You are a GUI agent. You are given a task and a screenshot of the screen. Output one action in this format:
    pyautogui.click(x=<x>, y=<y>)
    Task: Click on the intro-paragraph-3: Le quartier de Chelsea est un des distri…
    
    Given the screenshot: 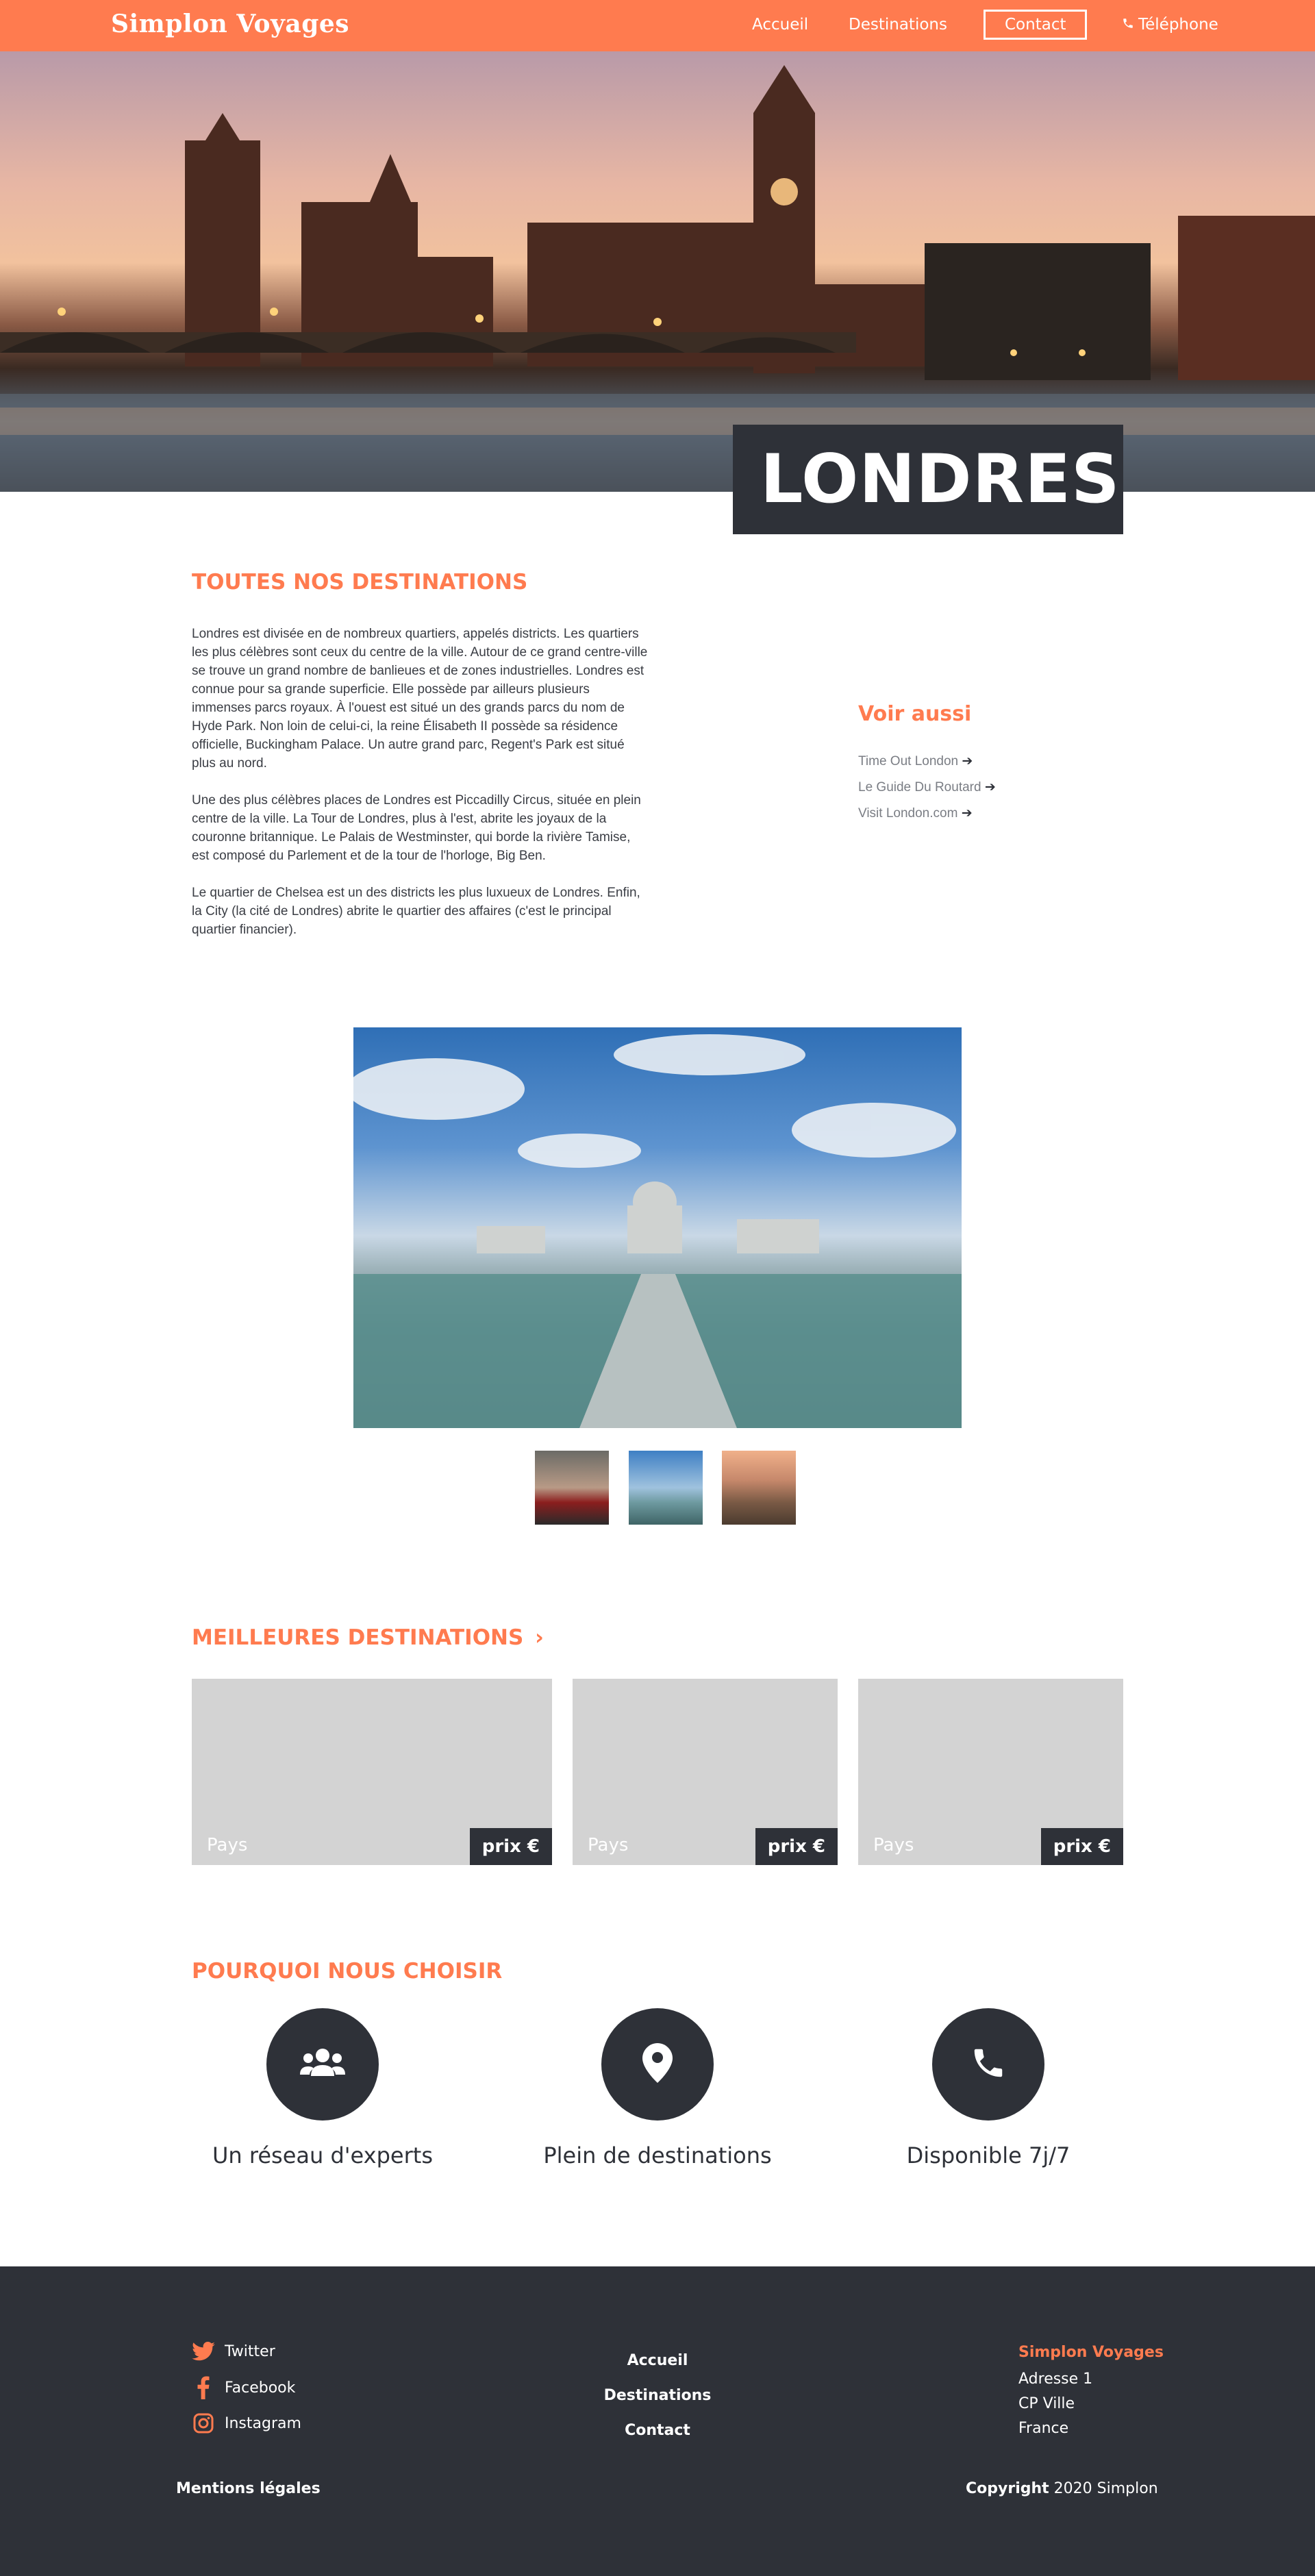 What is the action you would take?
    pyautogui.click(x=416, y=911)
    